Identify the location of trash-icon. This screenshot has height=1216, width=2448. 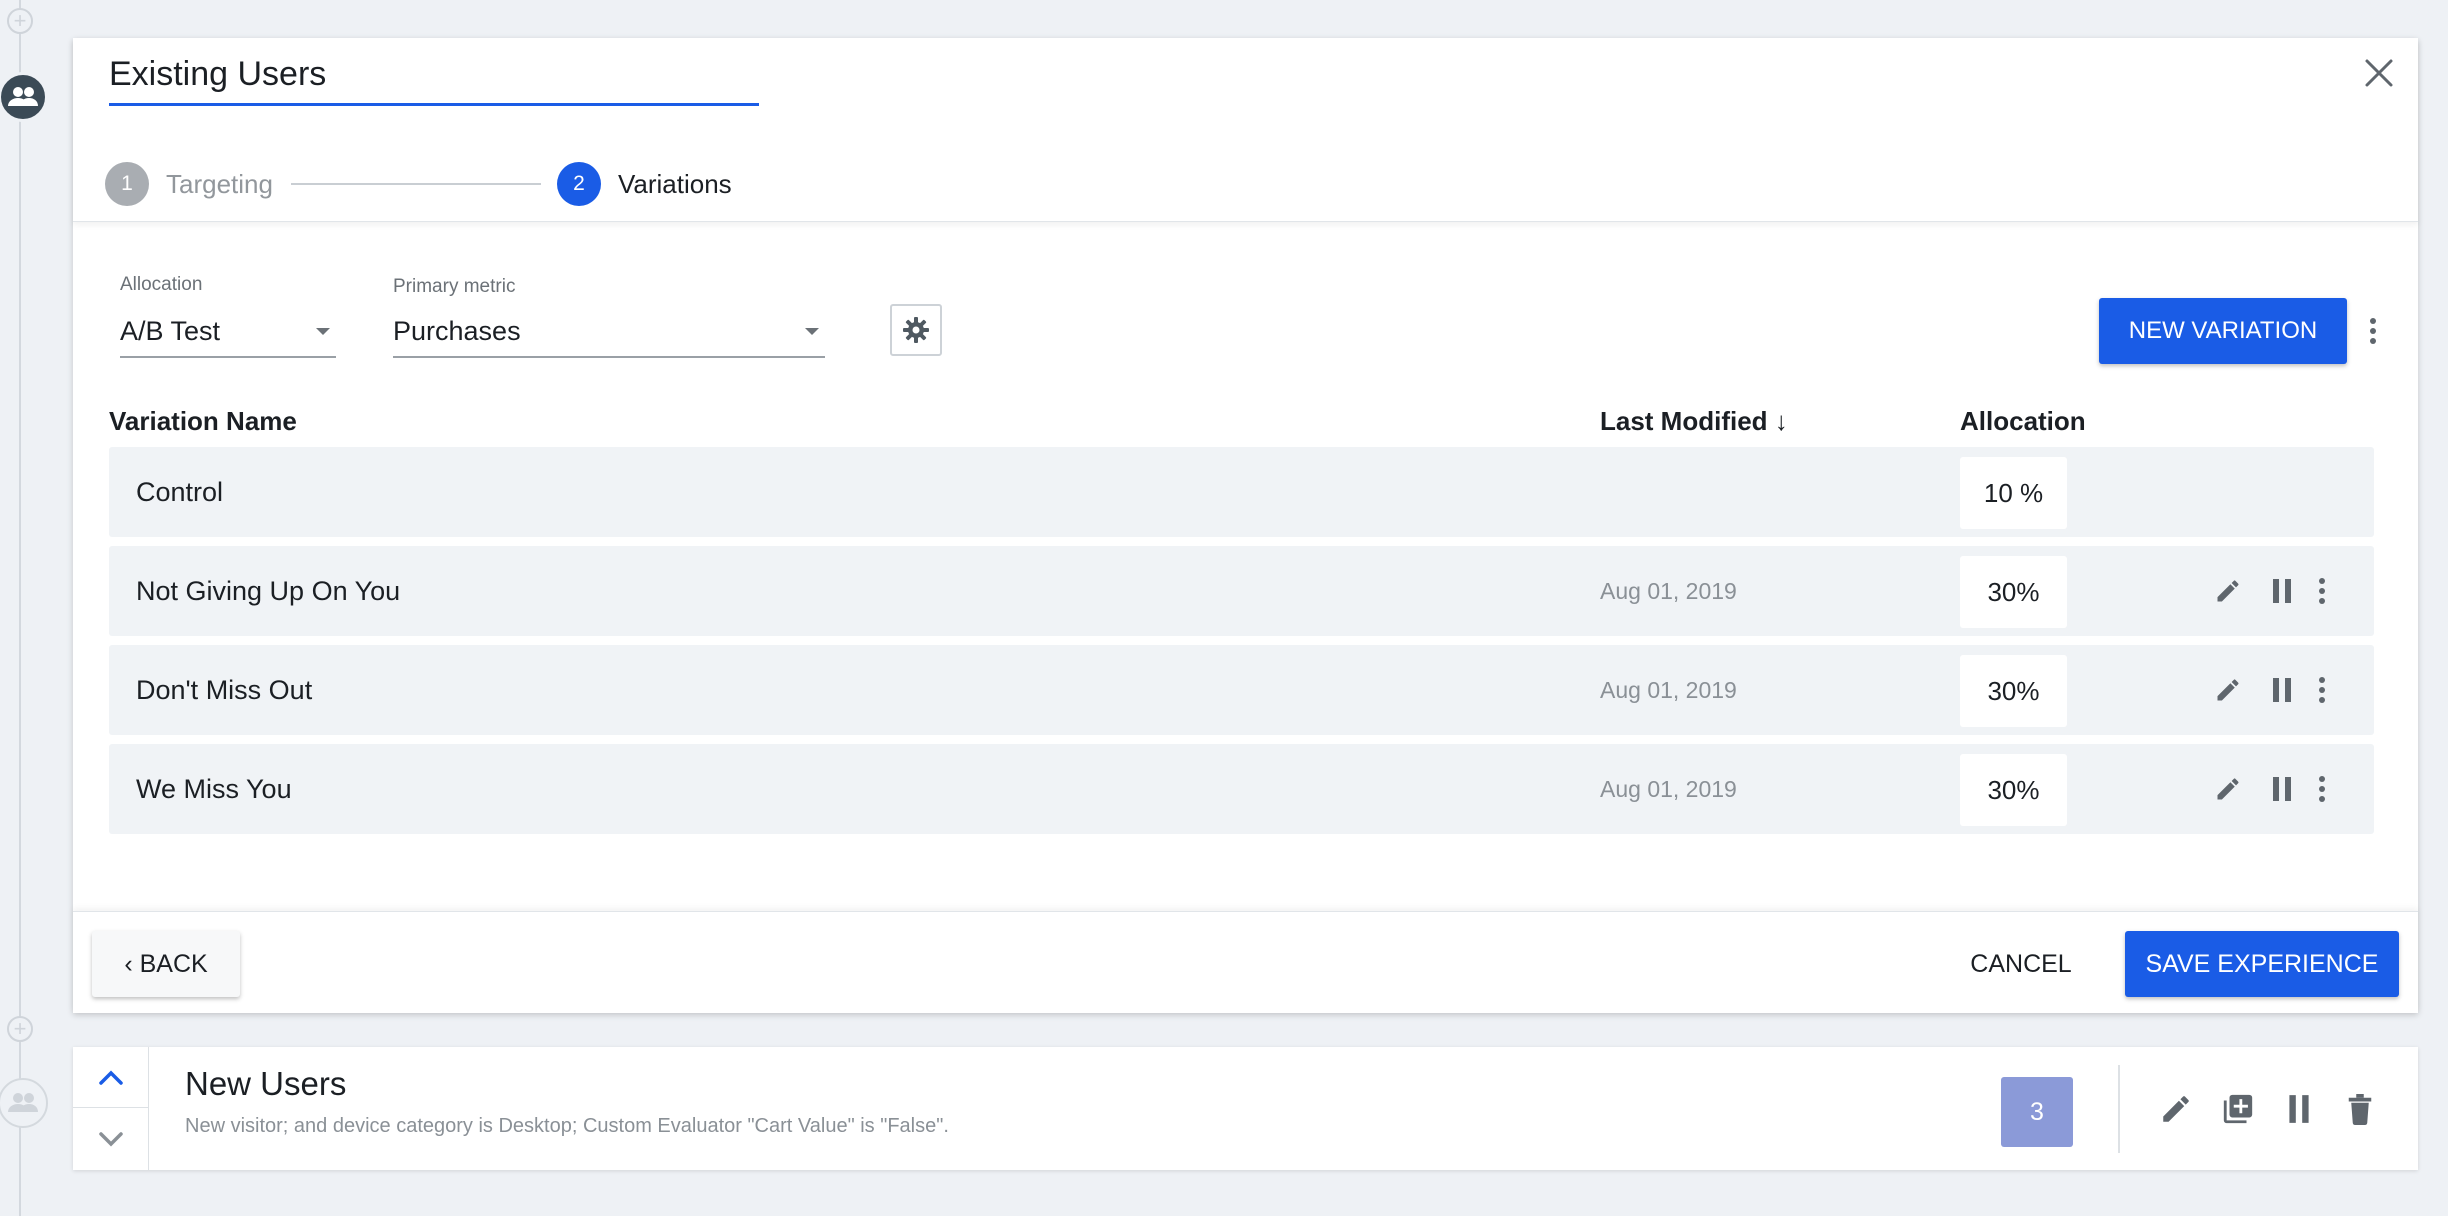
(2360, 1109).